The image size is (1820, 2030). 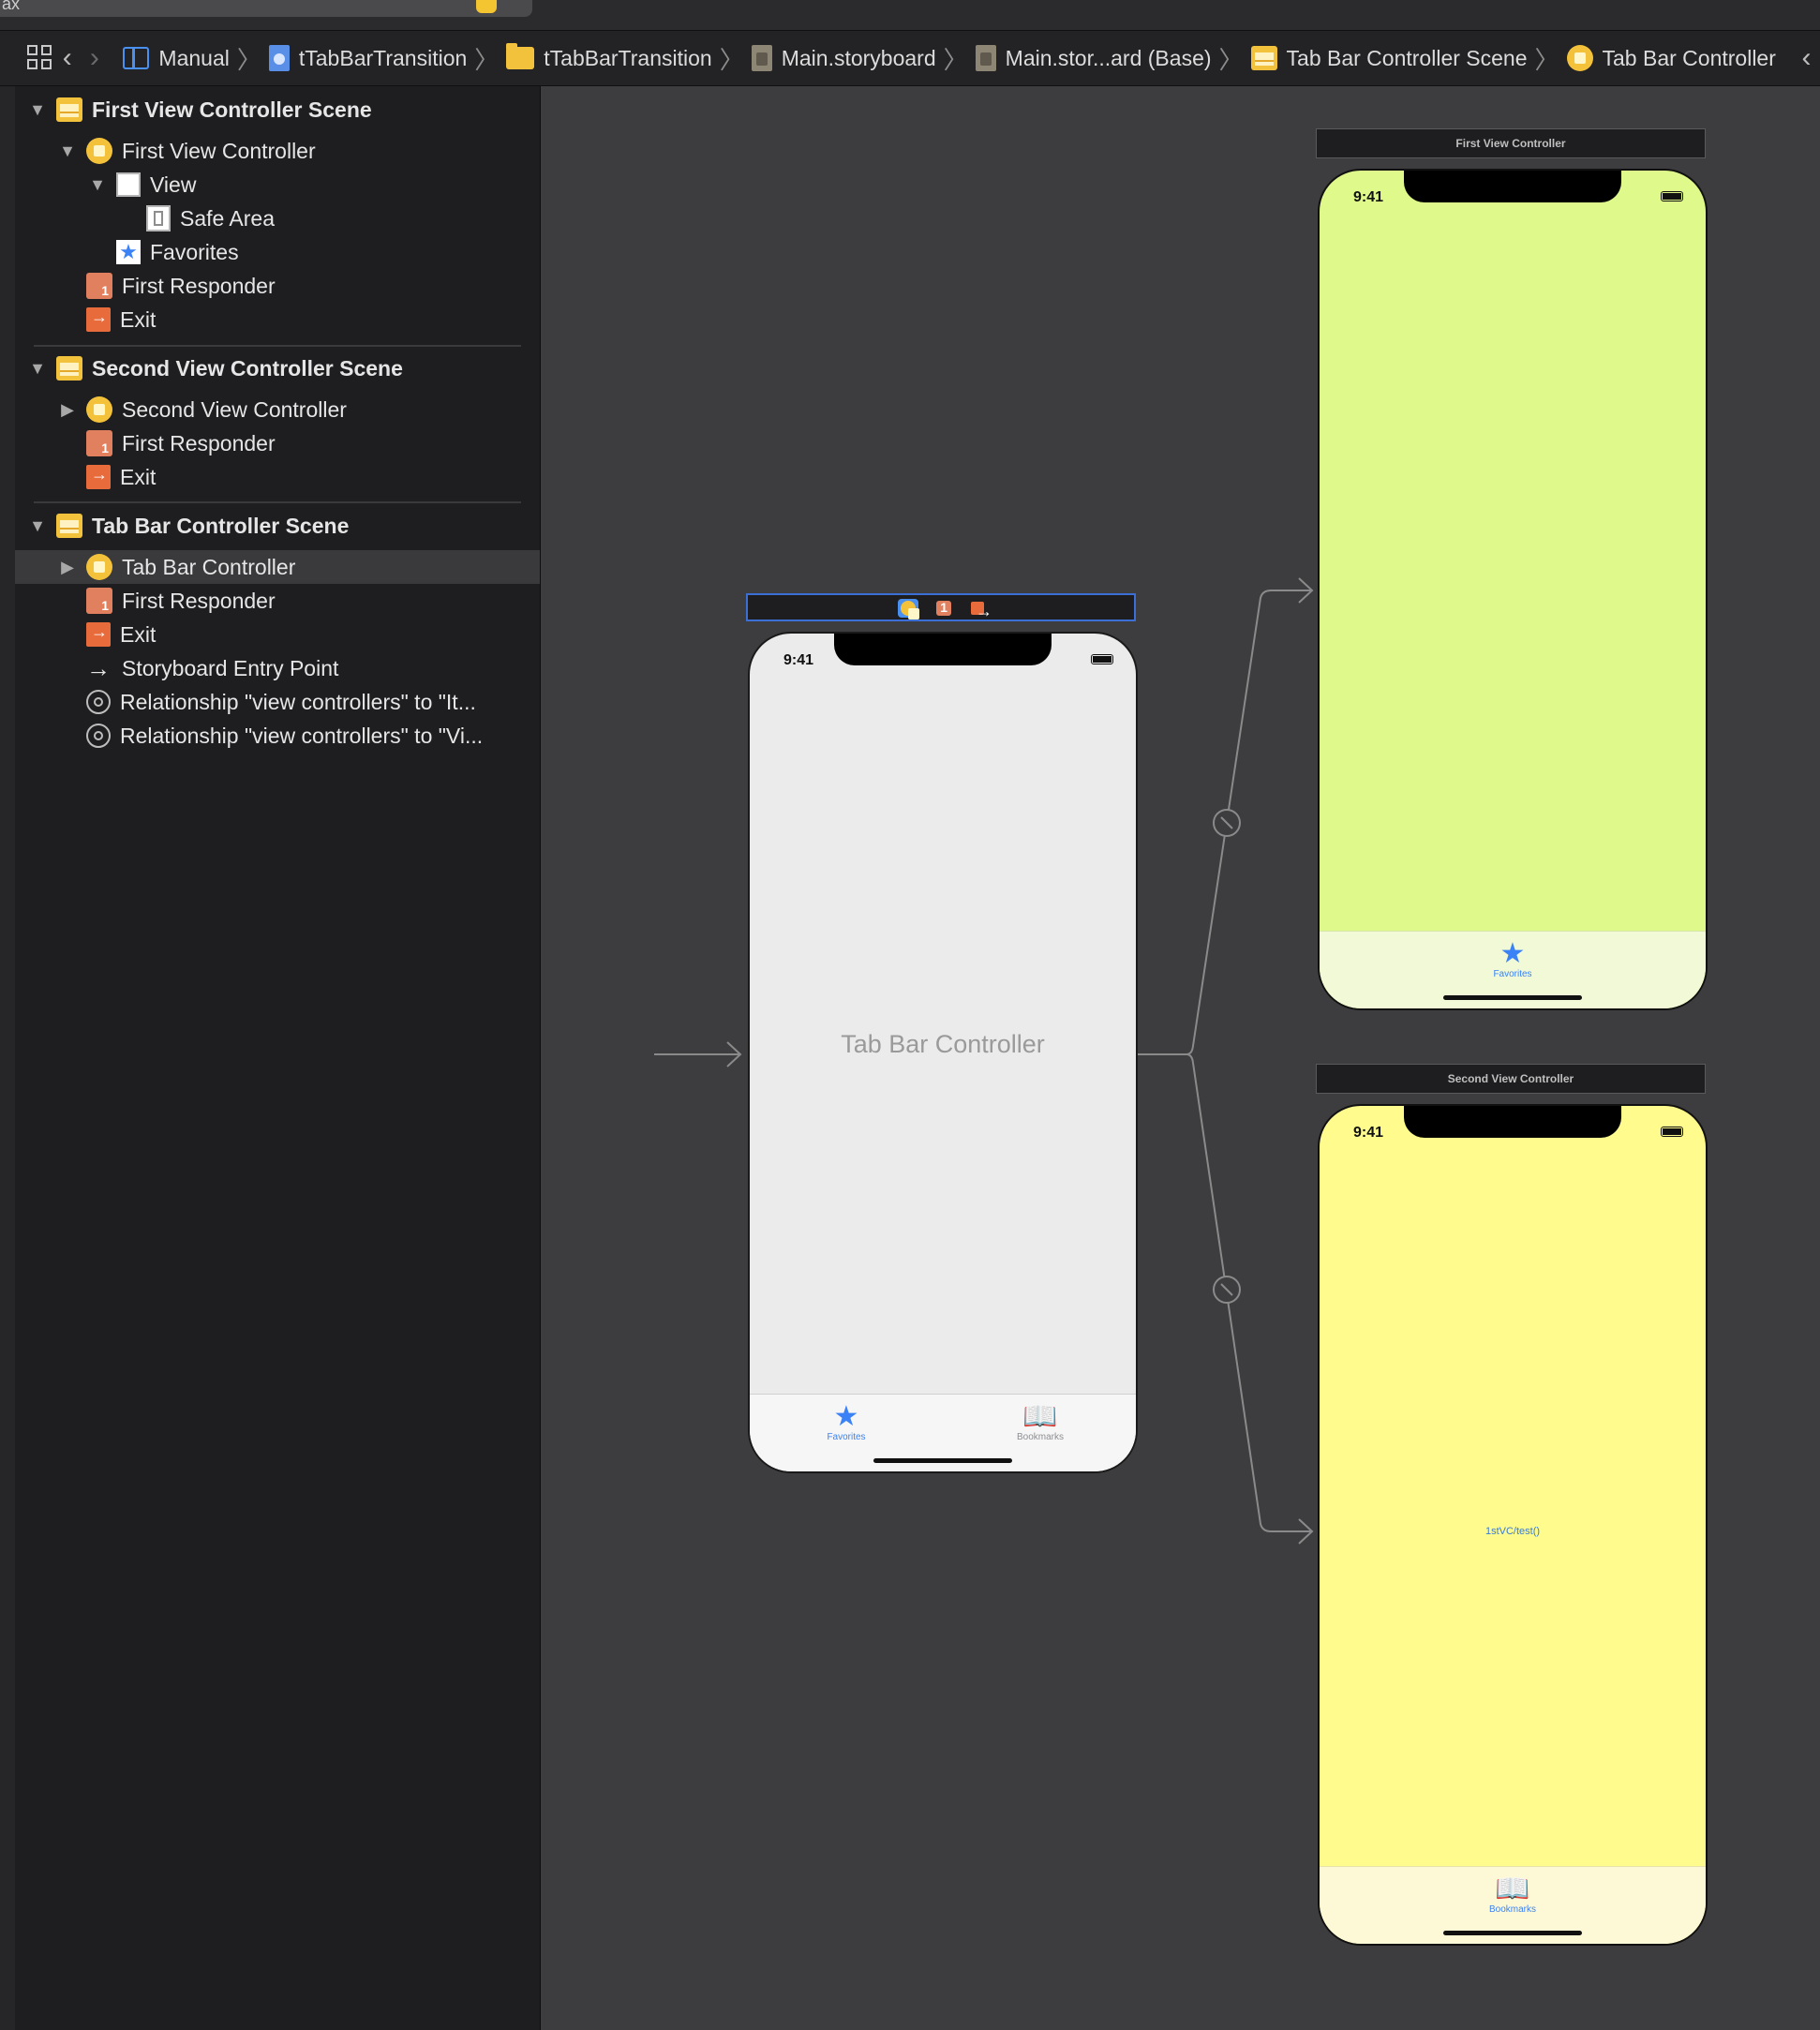 What do you see at coordinates (1511, 143) in the screenshot?
I see `scene-header-first: First View Controller` at bounding box center [1511, 143].